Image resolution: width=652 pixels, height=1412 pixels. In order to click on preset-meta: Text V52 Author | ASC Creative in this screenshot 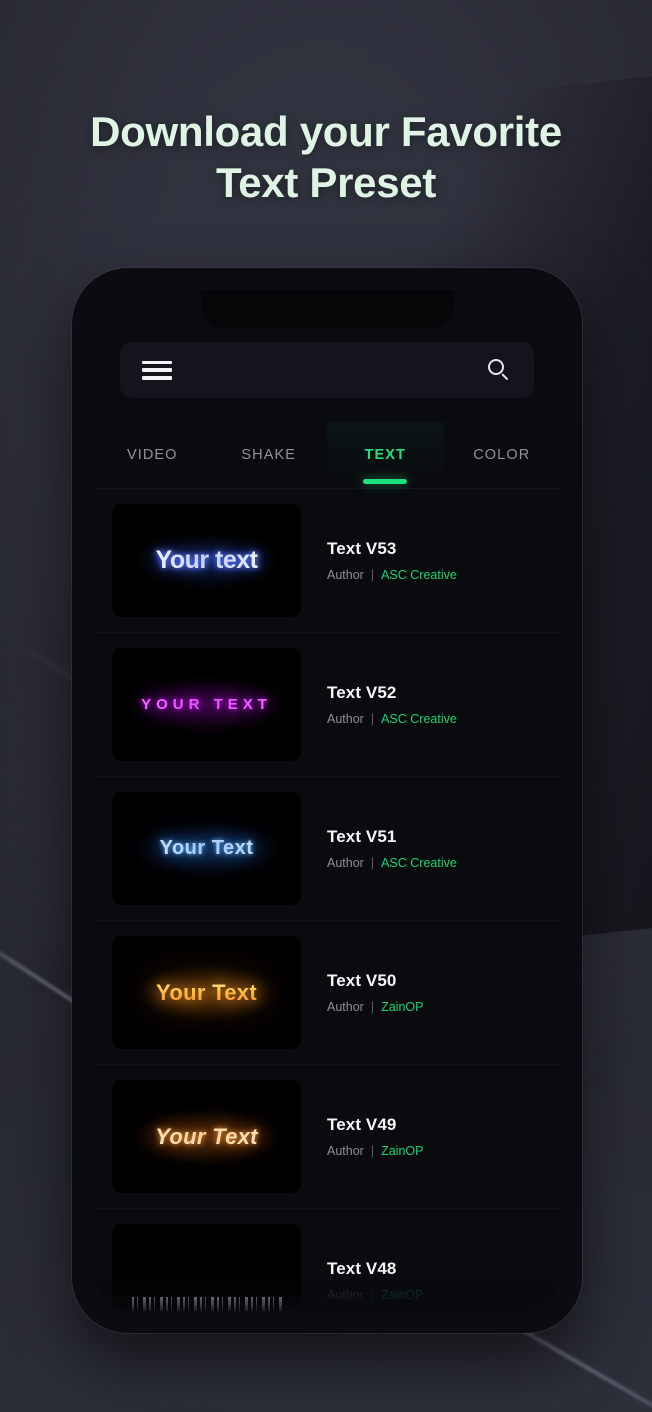, I will do `click(379, 704)`.